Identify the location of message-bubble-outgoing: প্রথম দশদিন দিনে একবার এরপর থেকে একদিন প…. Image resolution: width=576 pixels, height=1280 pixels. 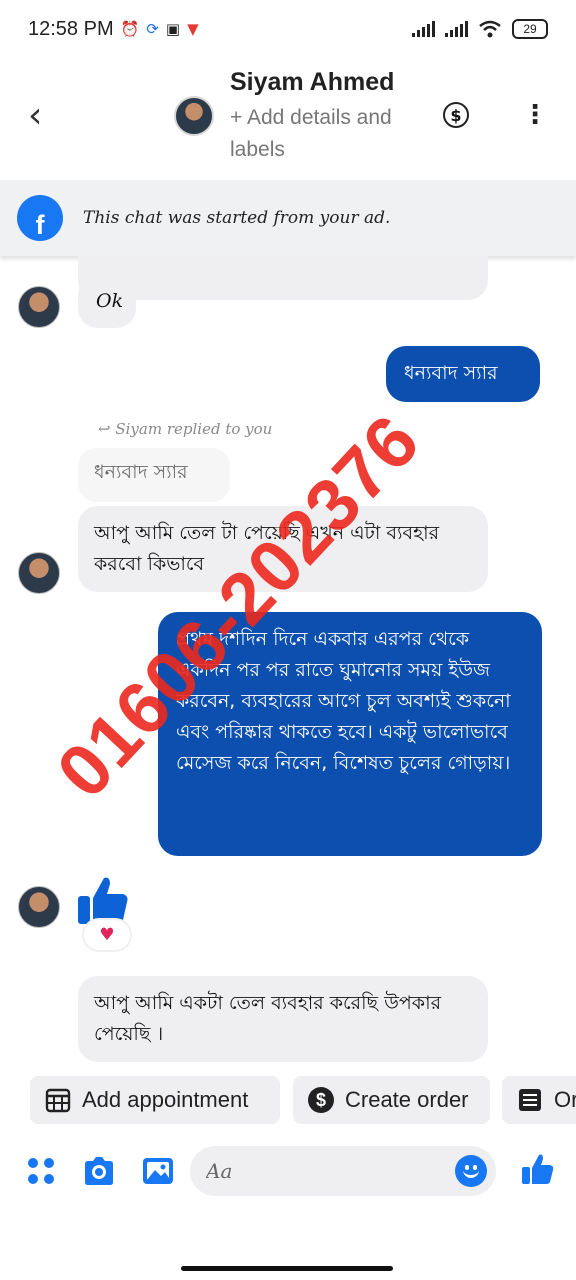
(350, 734).